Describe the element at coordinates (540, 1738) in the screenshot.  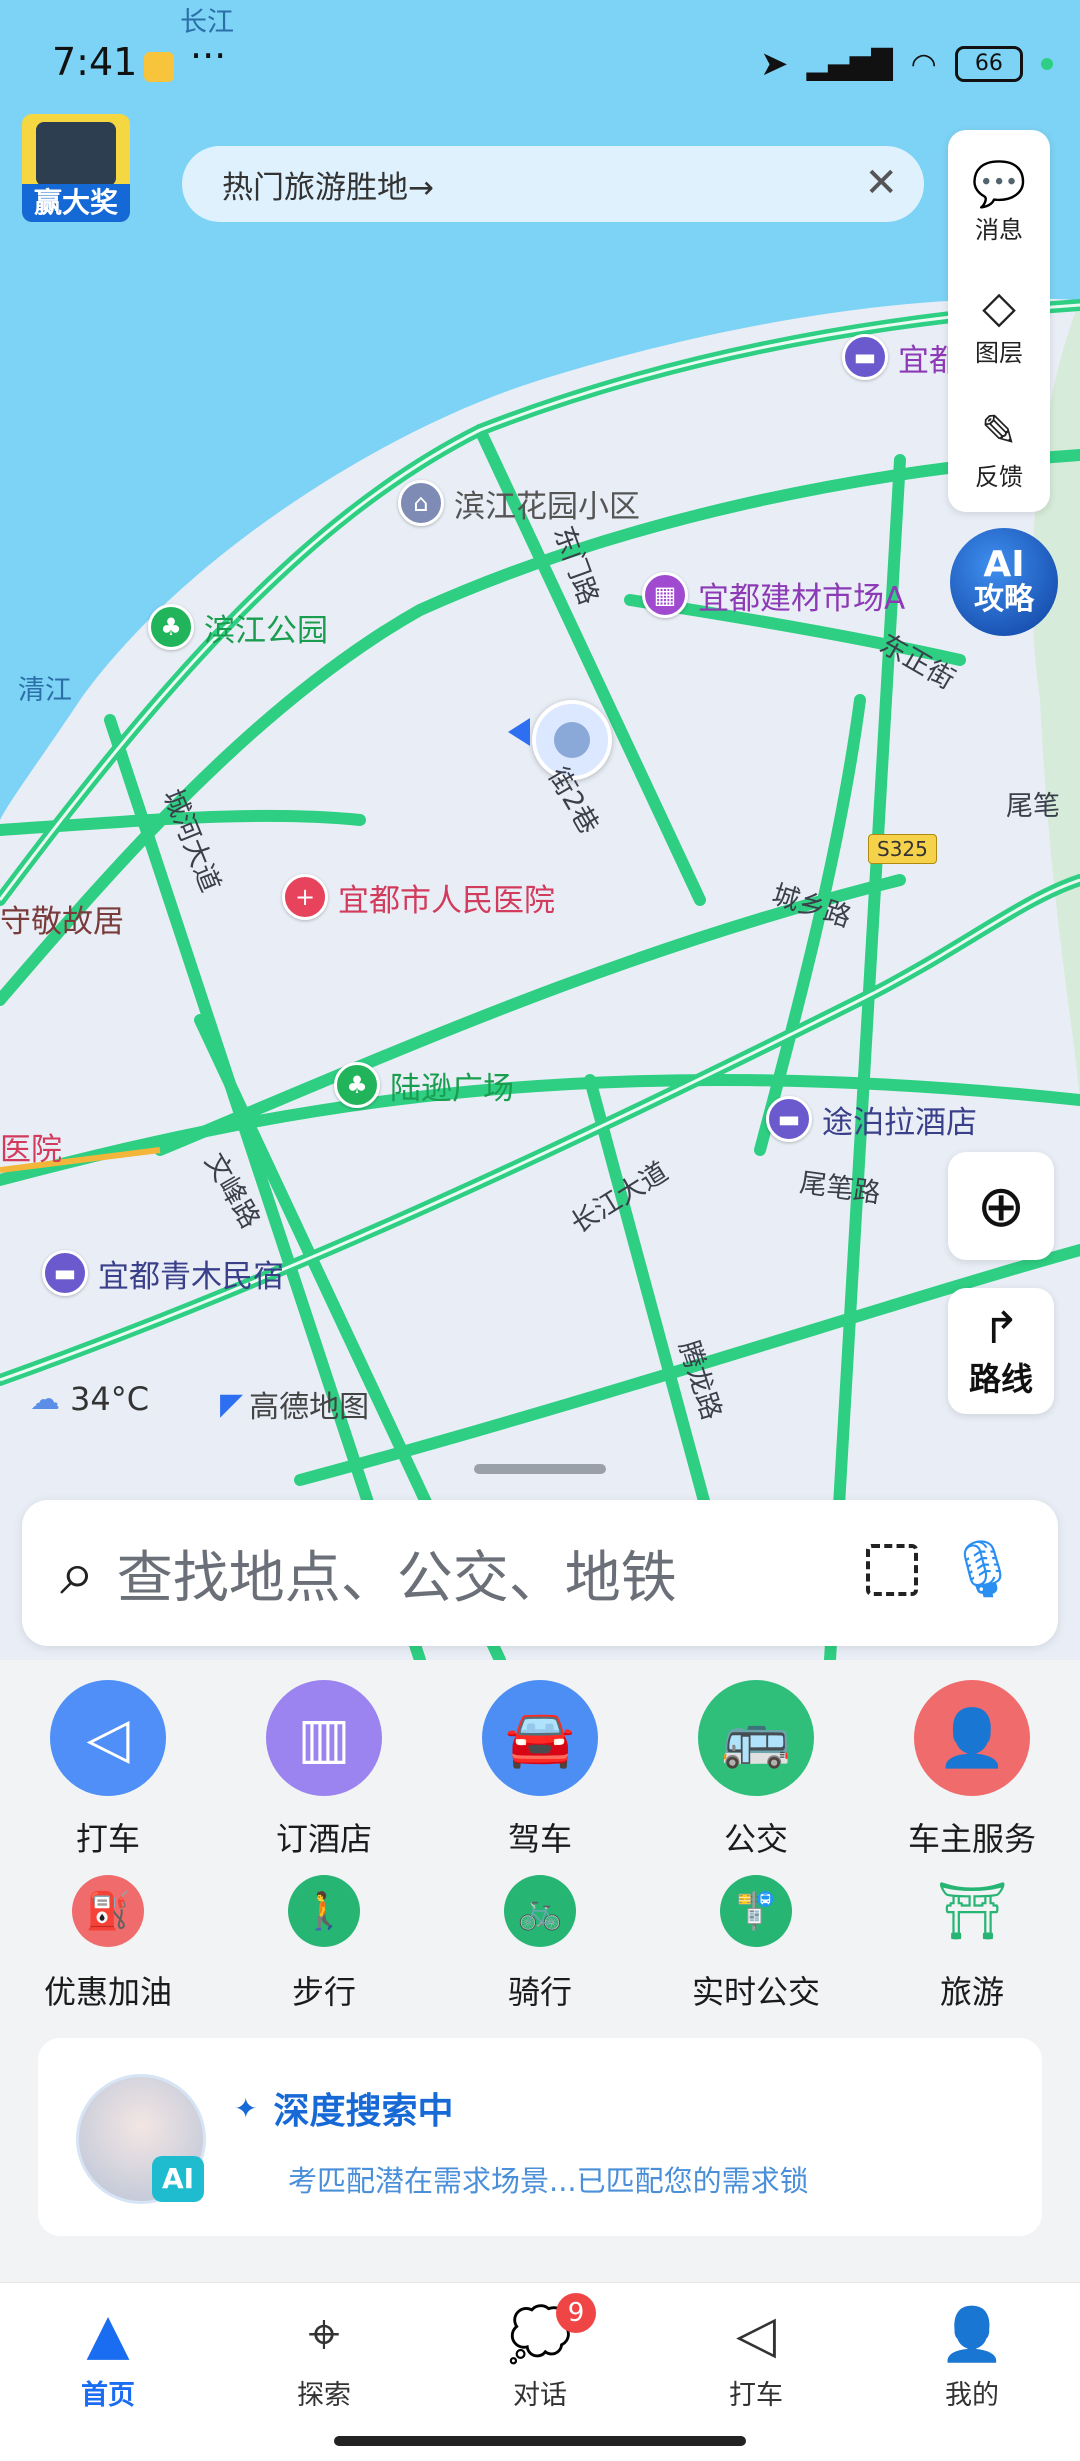
I see `car-icon: 🚘` at that location.